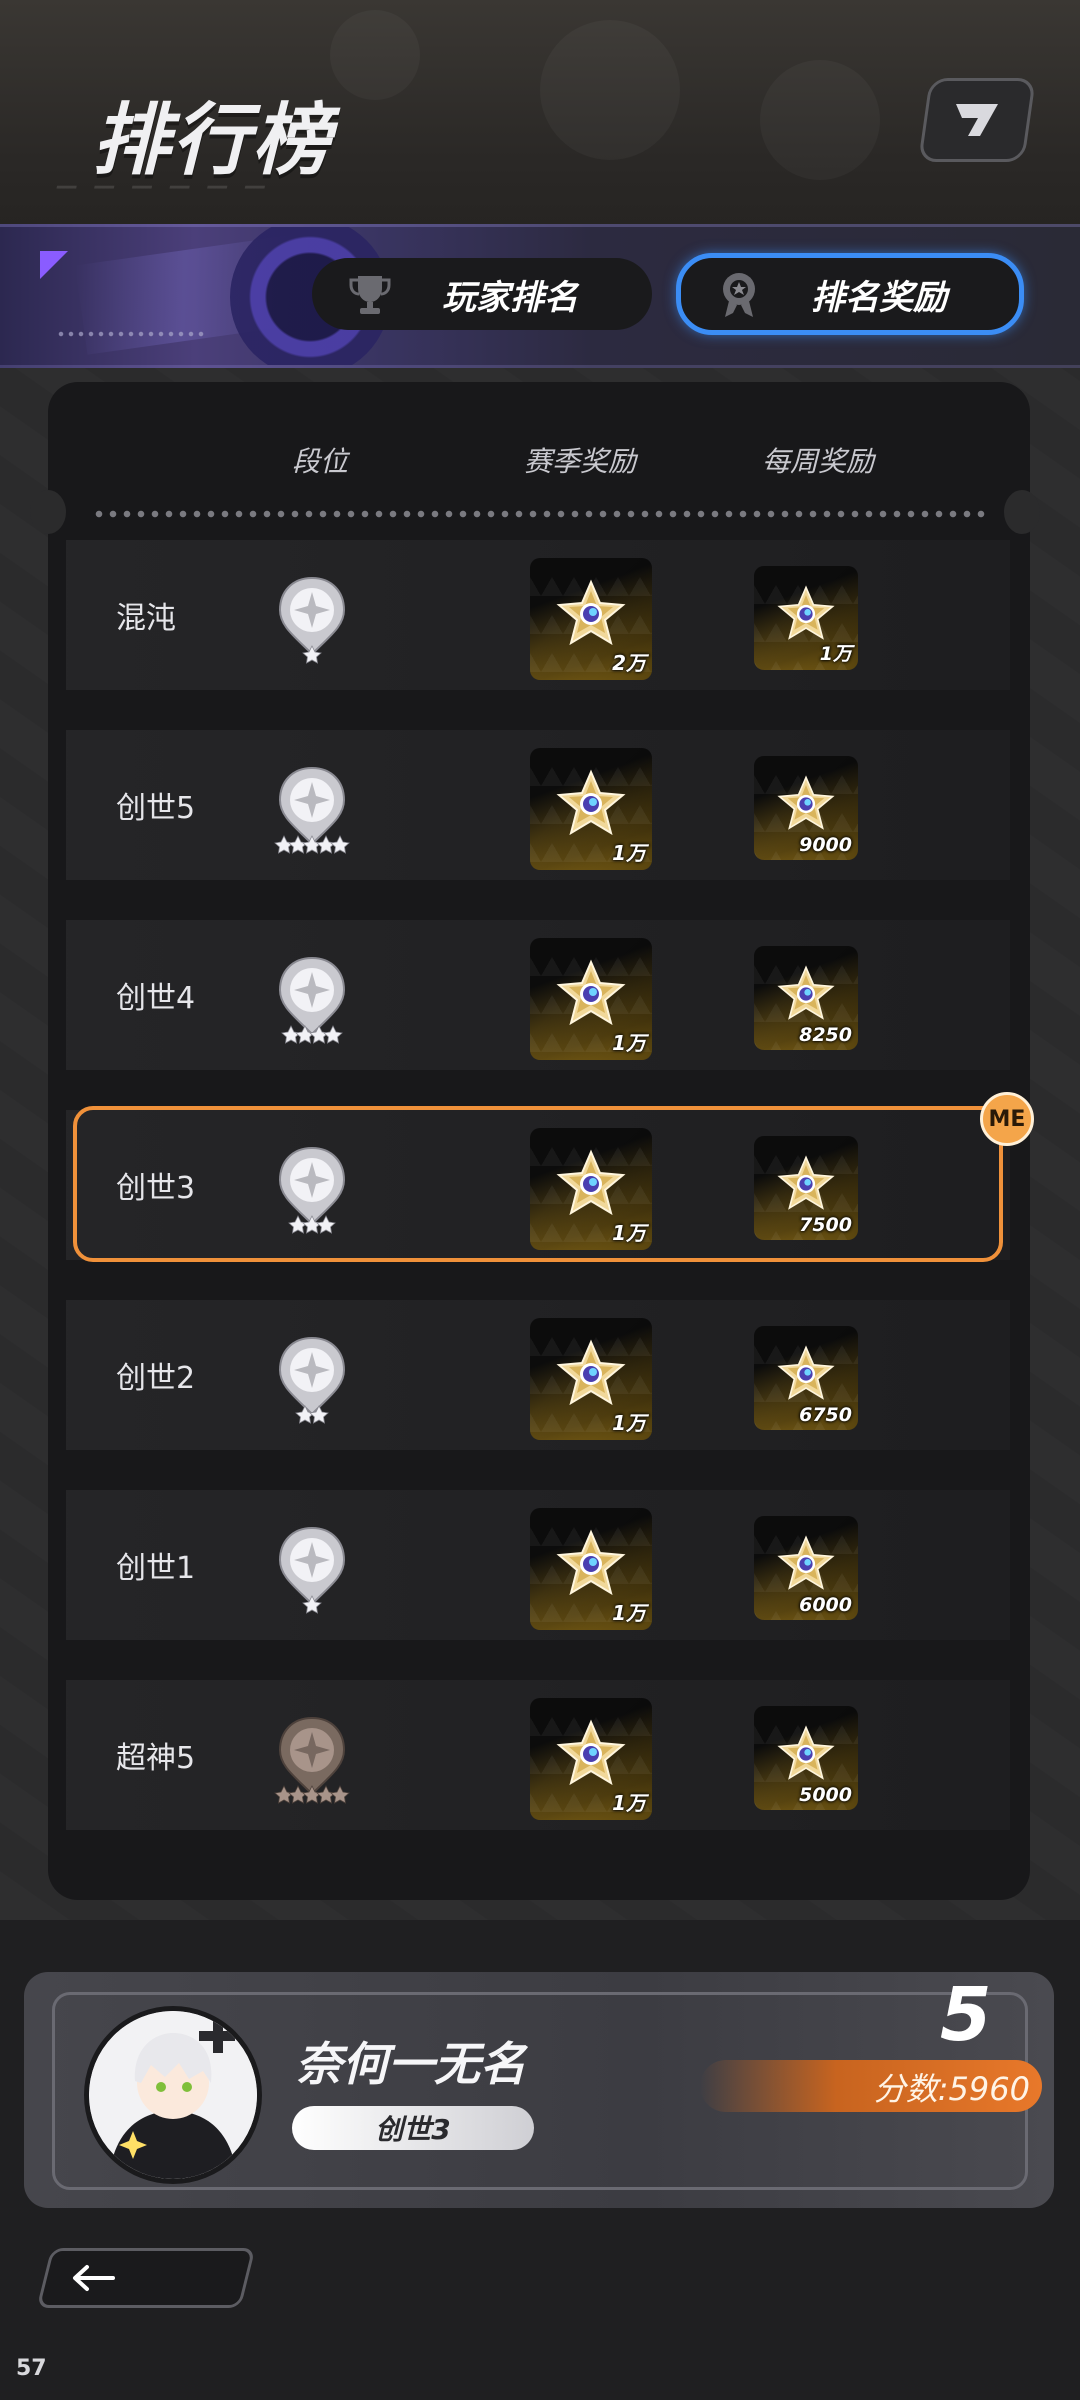 This screenshot has width=1080, height=2400. What do you see at coordinates (31, 2368) in the screenshot?
I see `fps-counter: 57` at bounding box center [31, 2368].